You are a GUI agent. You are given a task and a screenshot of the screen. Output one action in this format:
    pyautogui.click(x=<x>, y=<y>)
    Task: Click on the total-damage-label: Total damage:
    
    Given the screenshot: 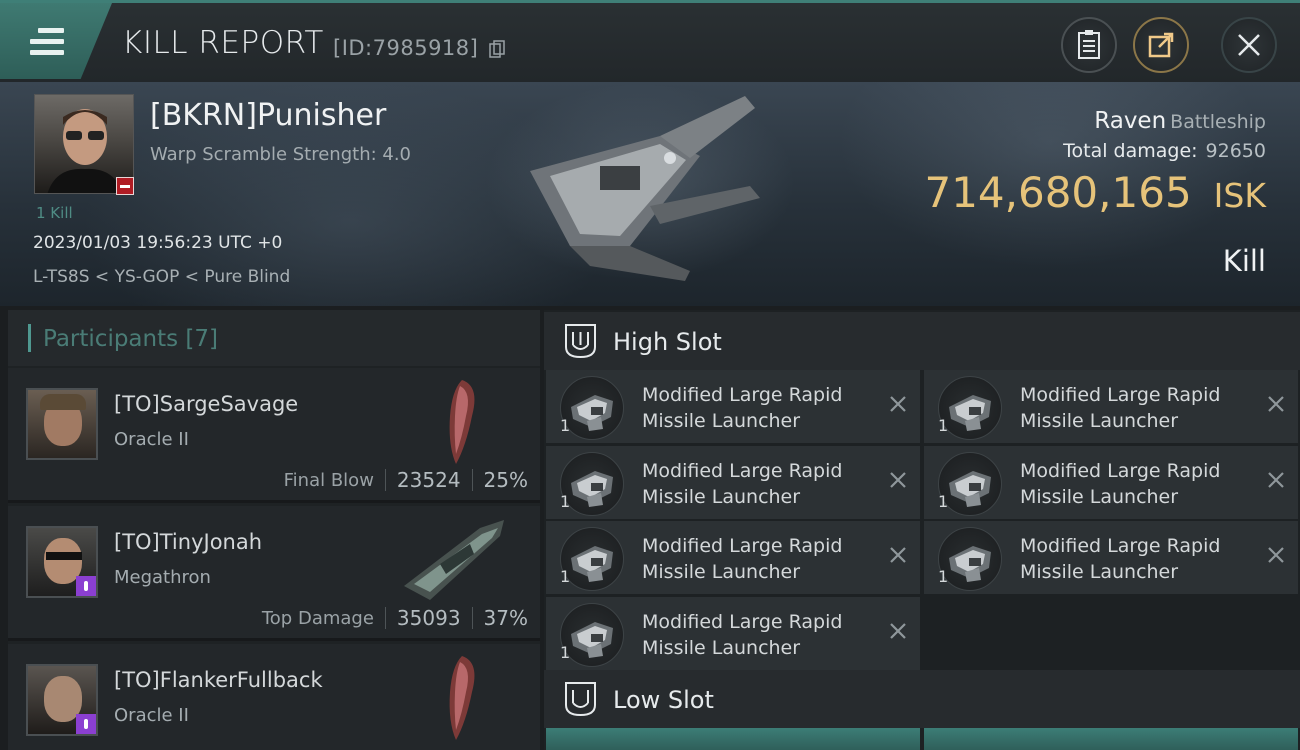 What is the action you would take?
    pyautogui.click(x=1130, y=151)
    